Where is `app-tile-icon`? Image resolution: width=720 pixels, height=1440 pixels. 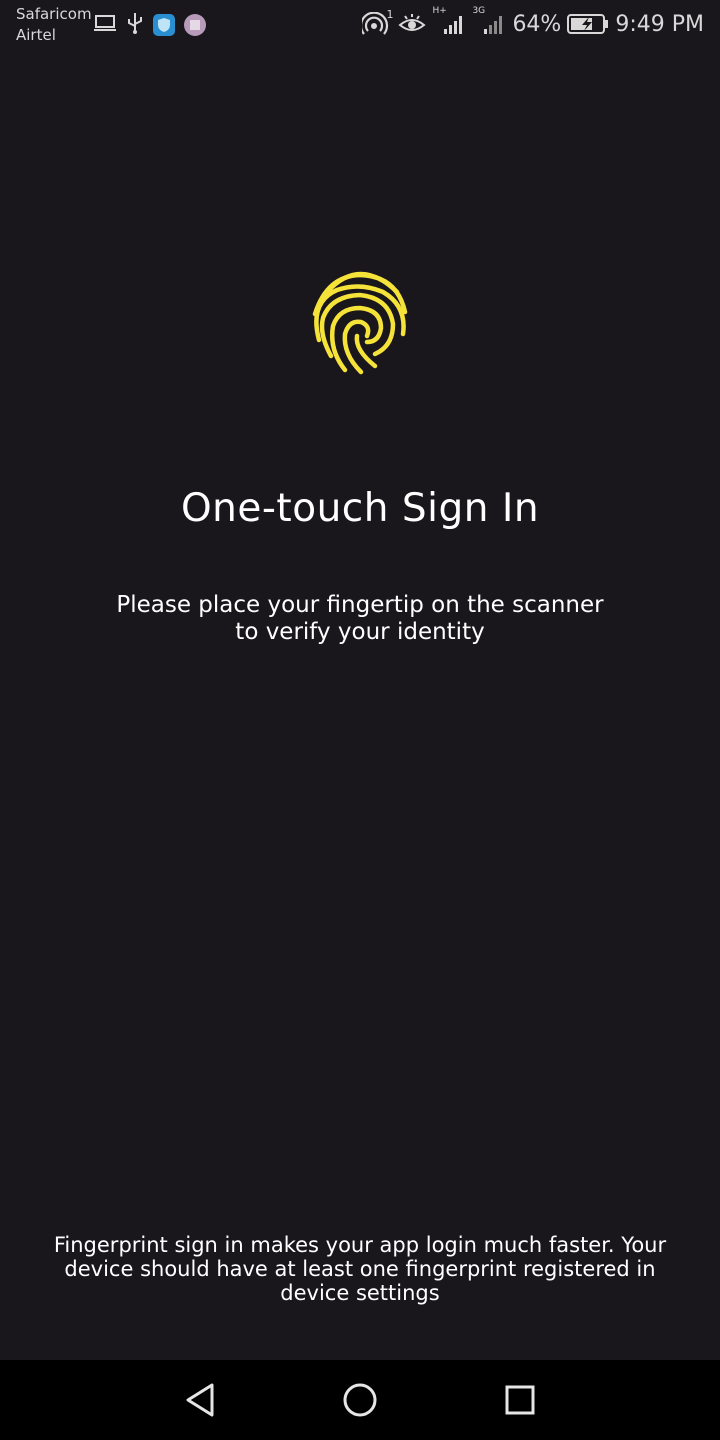 app-tile-icon is located at coordinates (195, 25).